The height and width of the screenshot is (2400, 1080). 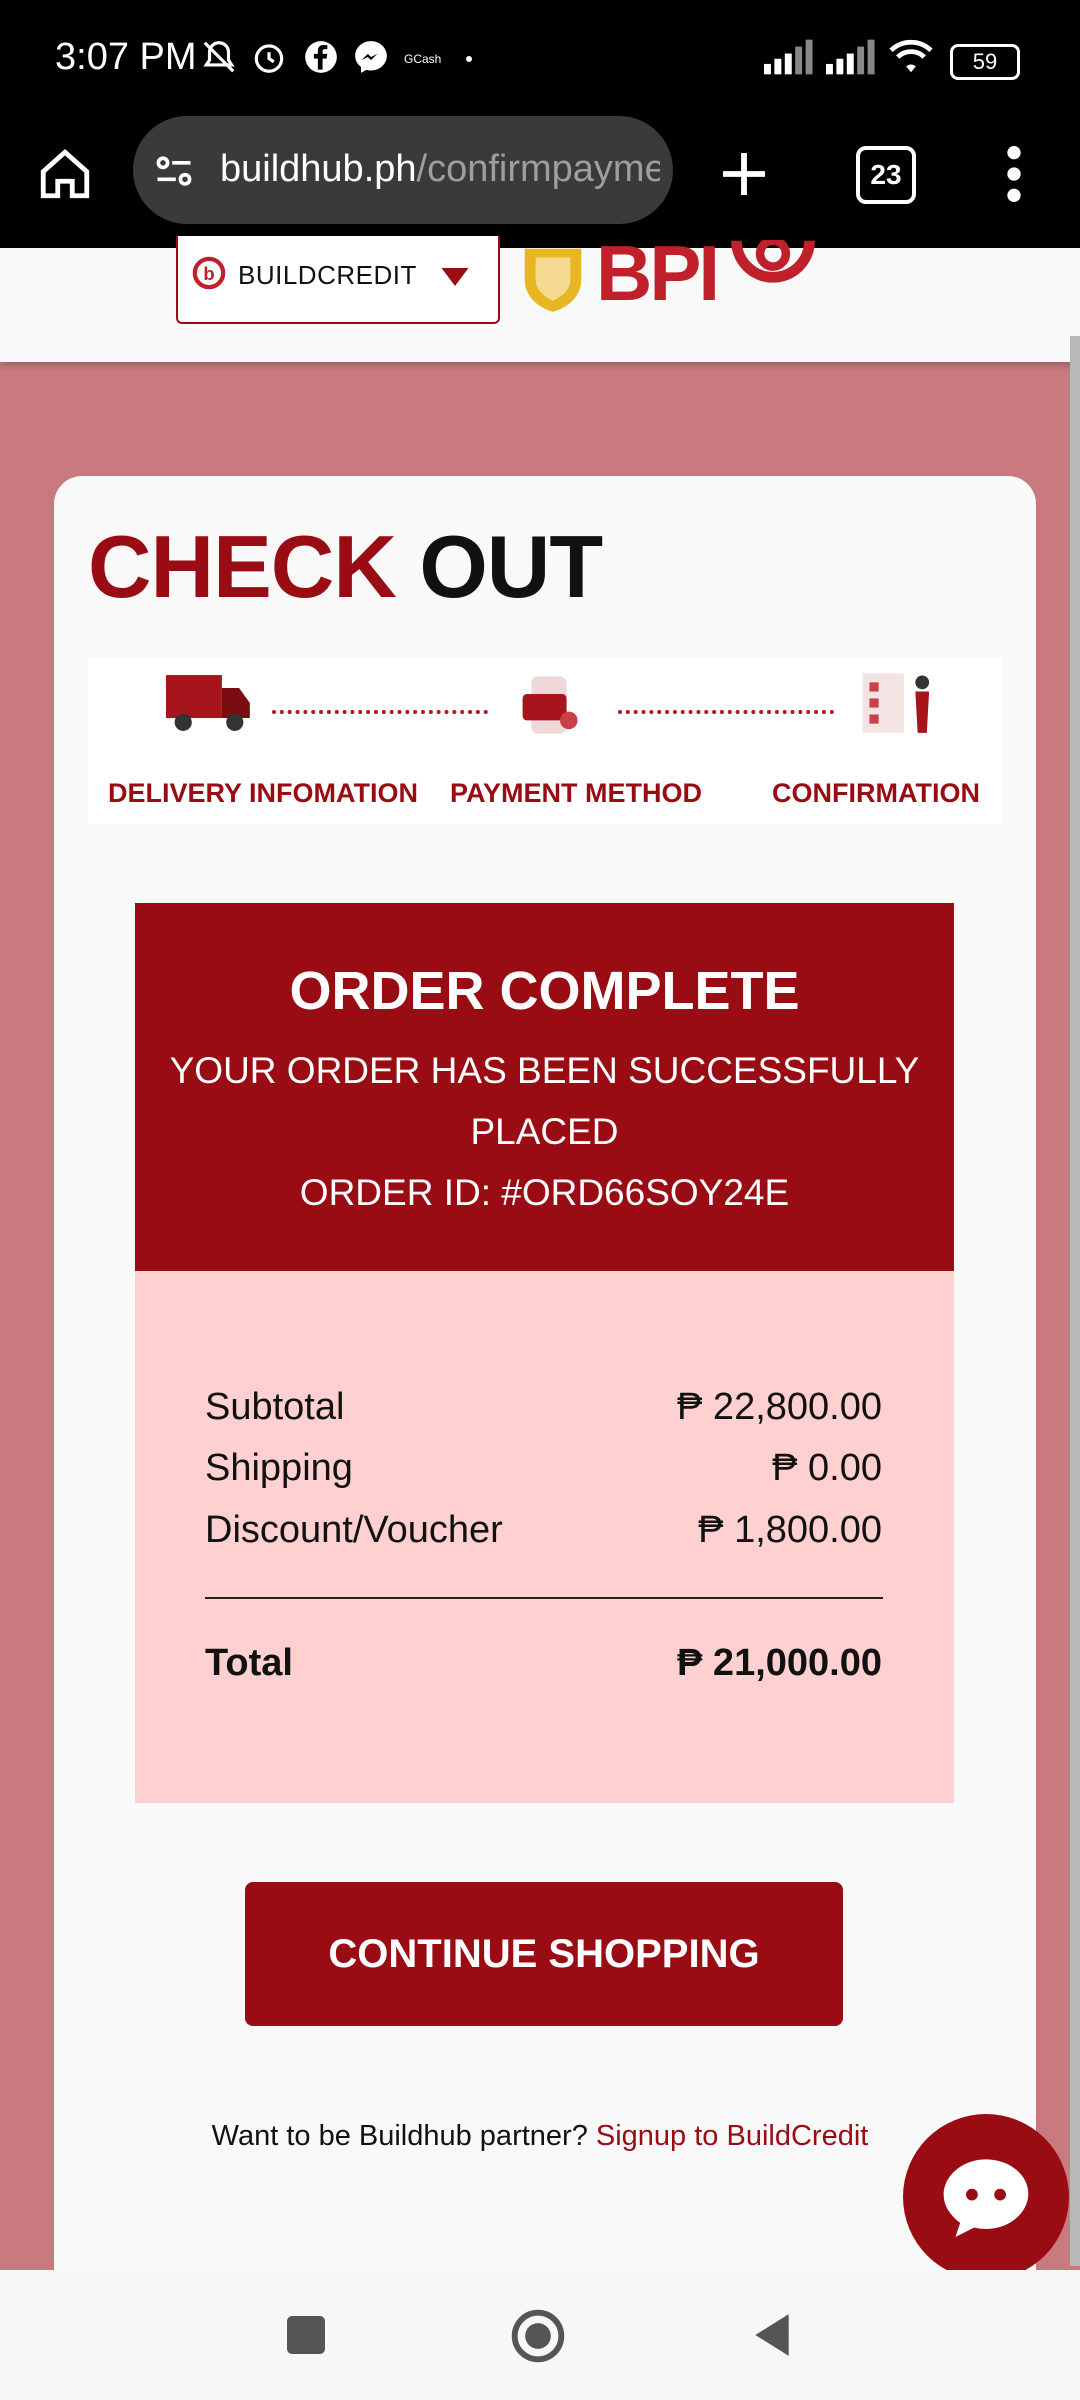 I want to click on status-bar: 3:07 PM GCash 59, so click(x=540, y=59).